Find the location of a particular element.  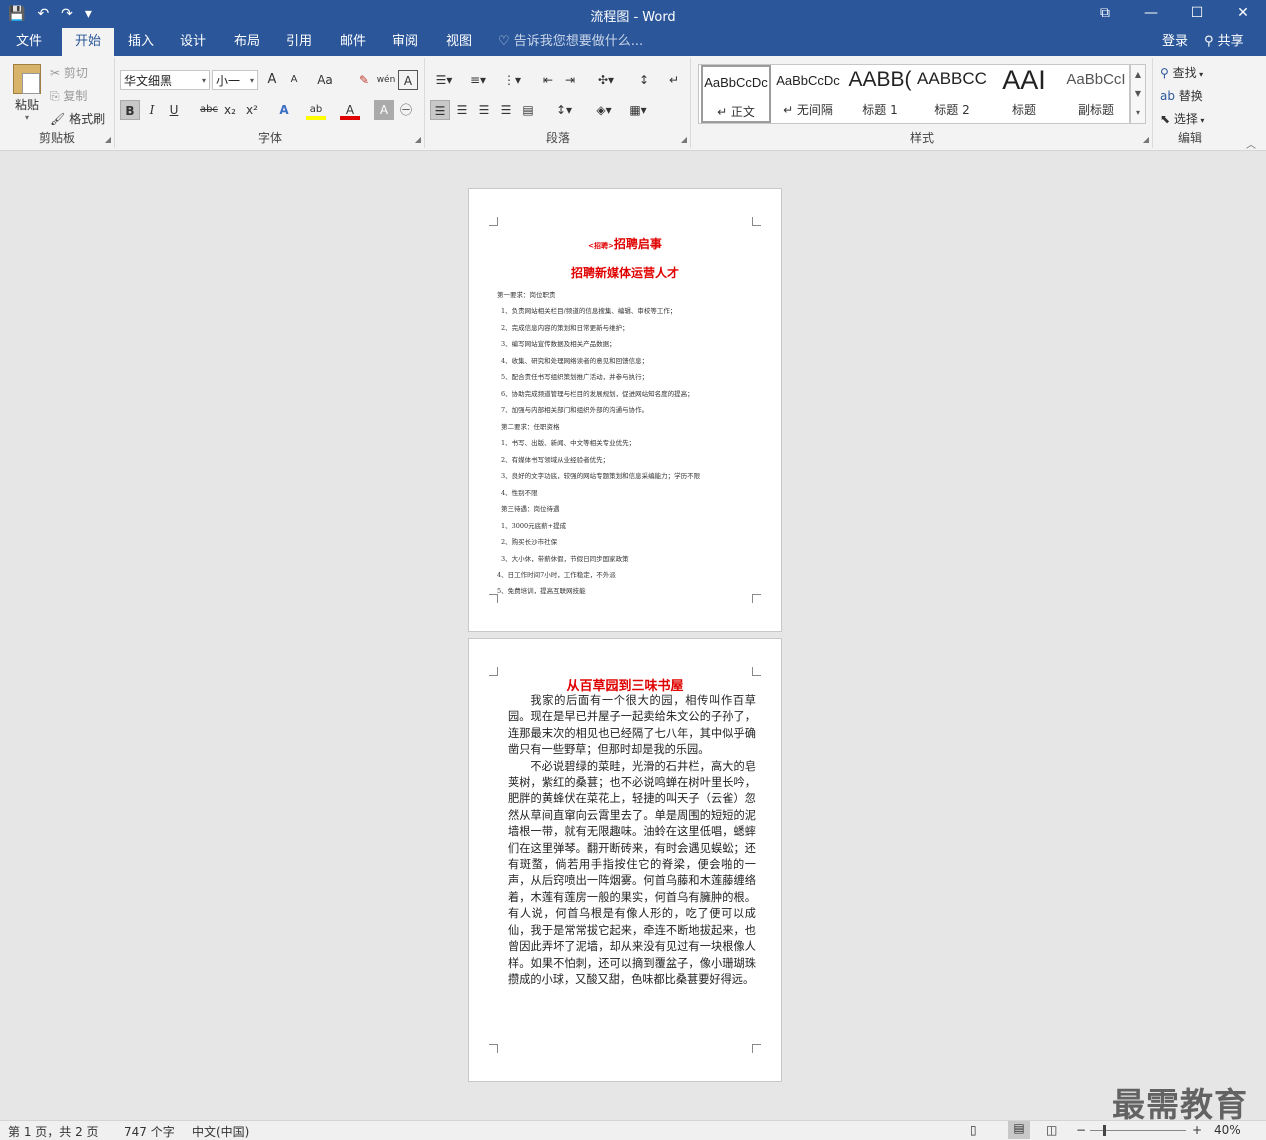

justify-icon: ☰ is located at coordinates (506, 110).